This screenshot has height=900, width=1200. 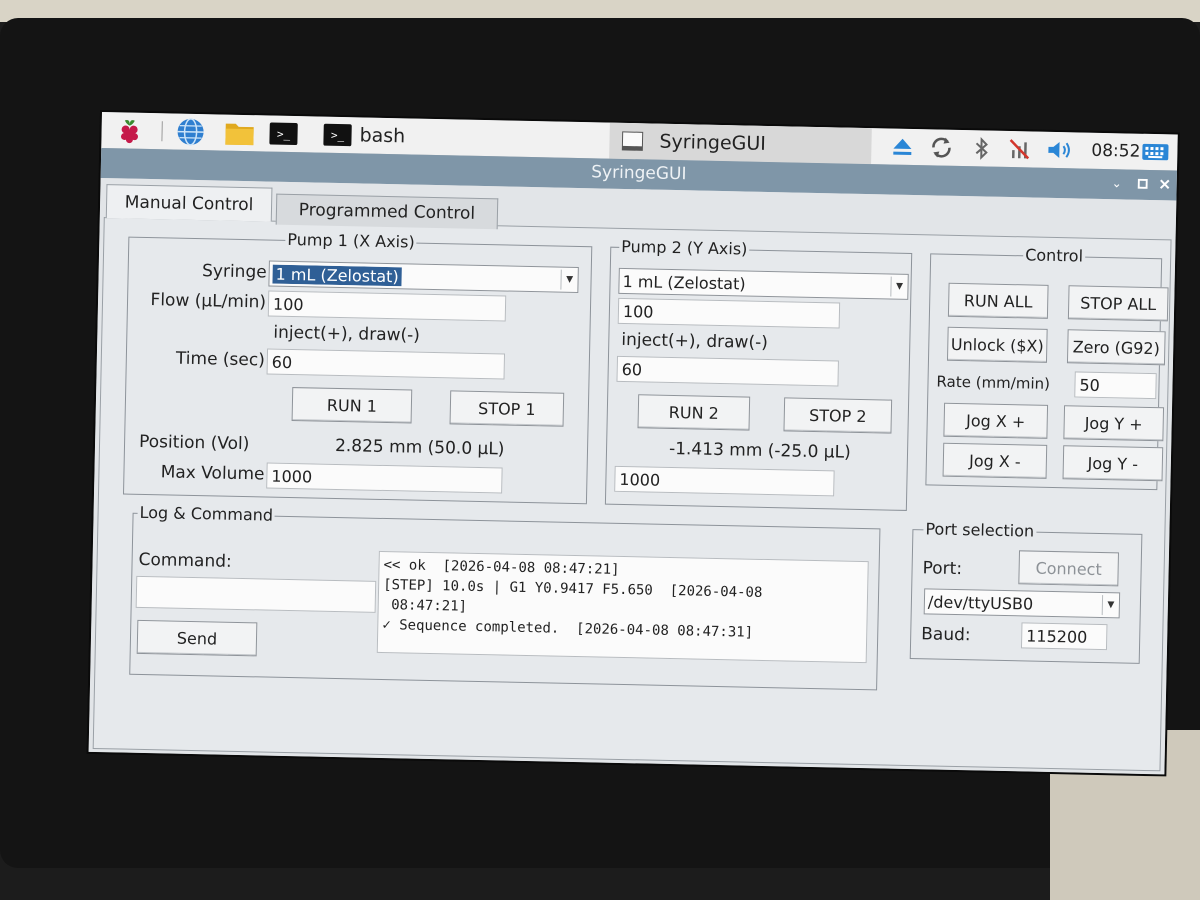 What do you see at coordinates (1117, 183) in the screenshot?
I see `chevron-down-icon: ⌄` at bounding box center [1117, 183].